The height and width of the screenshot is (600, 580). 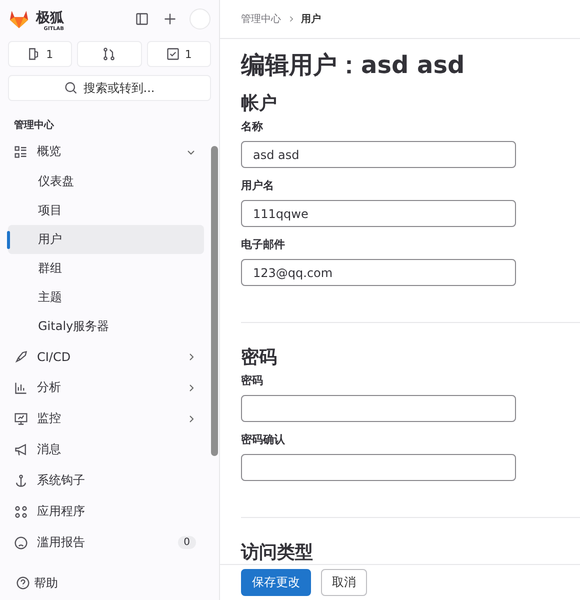 I want to click on field-label: 电子邮件, so click(x=263, y=244).